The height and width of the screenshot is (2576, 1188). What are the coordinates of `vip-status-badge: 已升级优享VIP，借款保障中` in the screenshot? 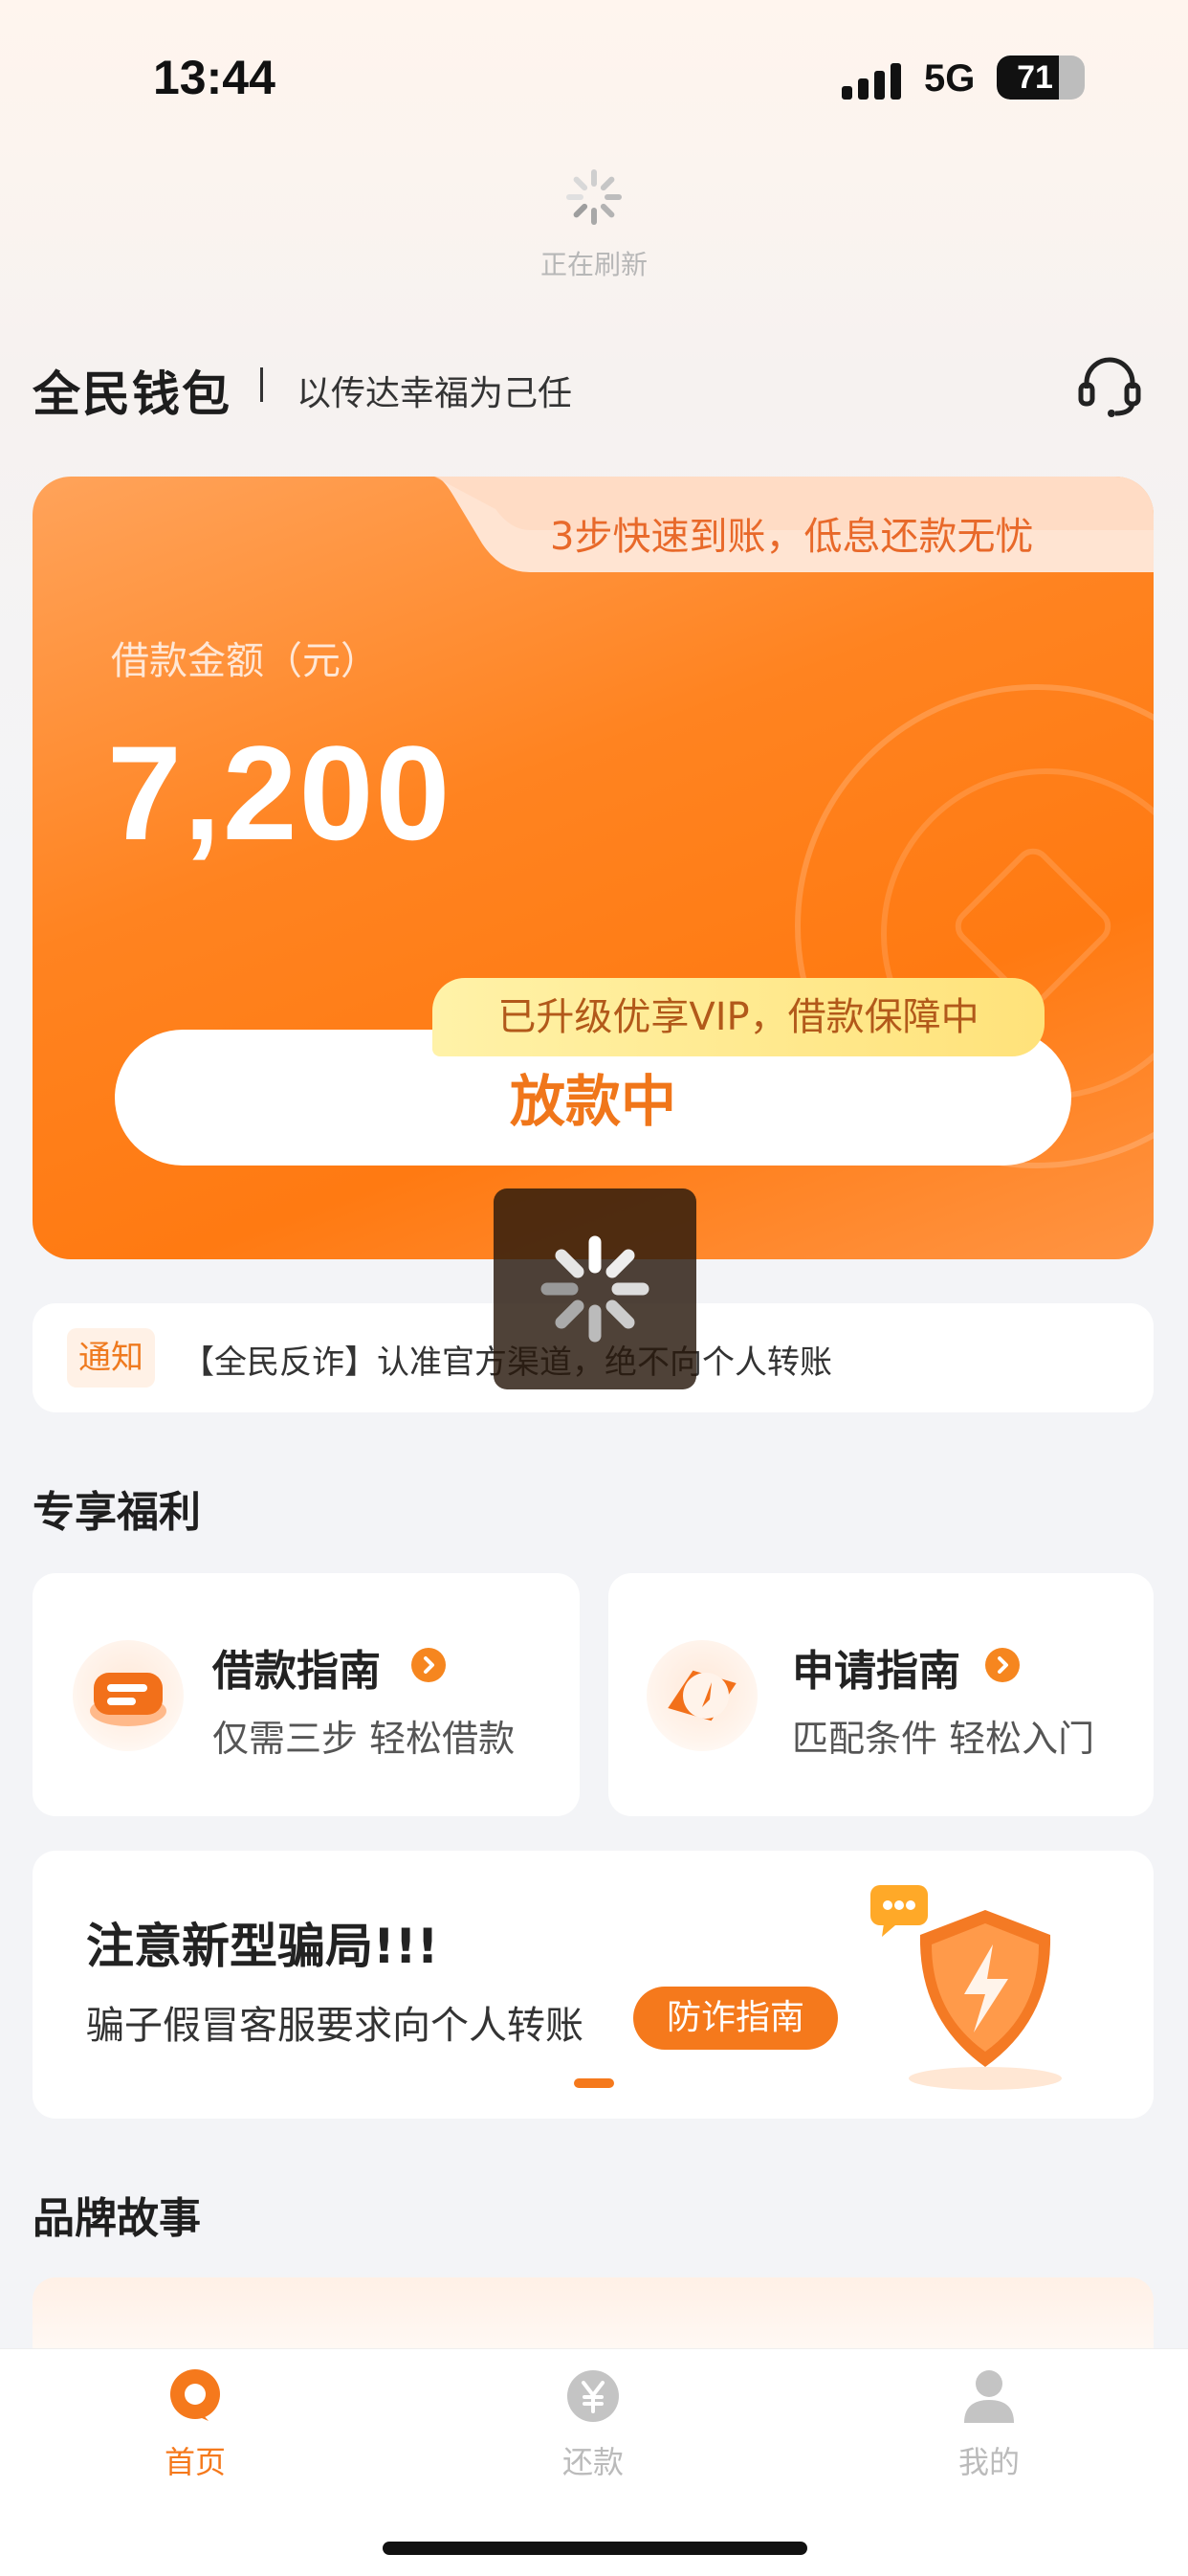 It's located at (738, 1017).